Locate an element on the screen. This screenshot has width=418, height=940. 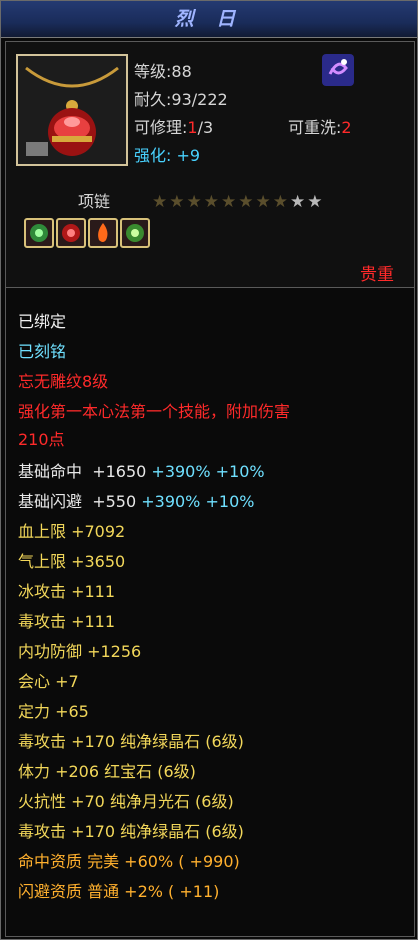
magic-swirl-icon is located at coordinates (338, 70).